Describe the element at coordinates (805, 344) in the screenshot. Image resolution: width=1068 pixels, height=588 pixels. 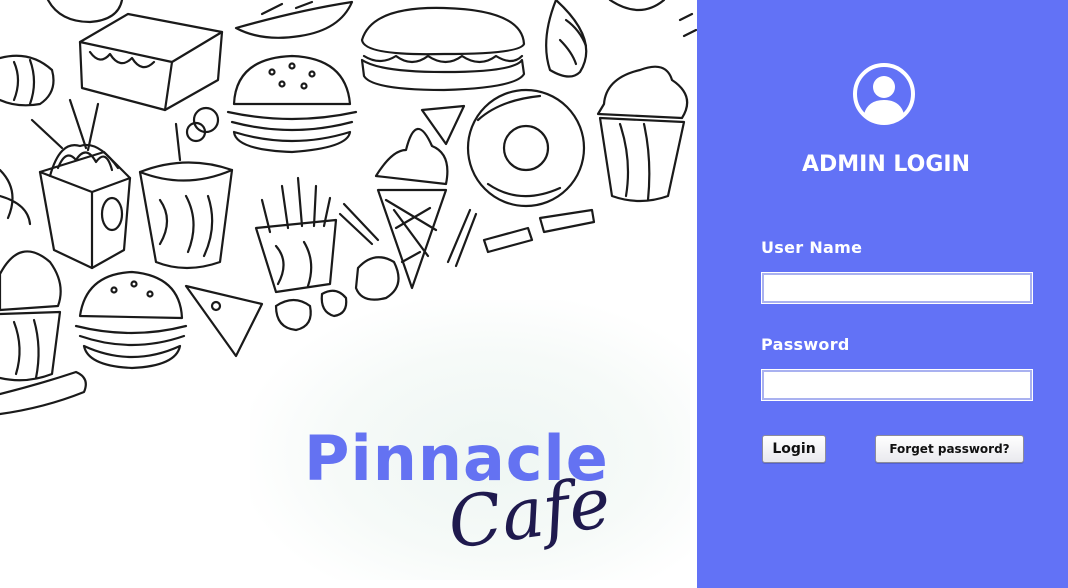
I see `password-label: Password` at that location.